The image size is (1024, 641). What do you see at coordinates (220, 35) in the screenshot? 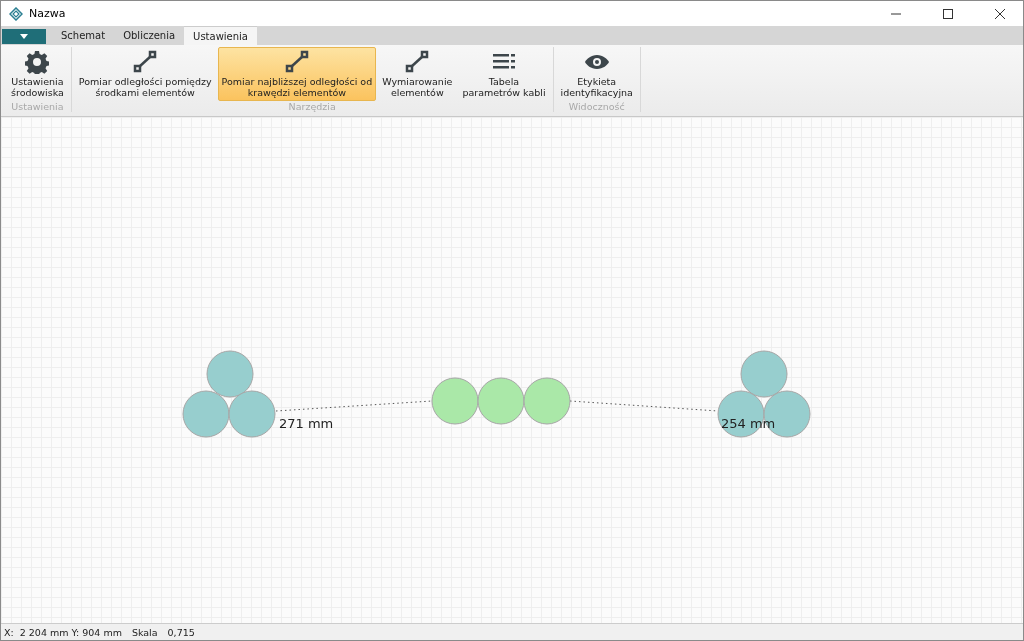
I see `ribbon-tab: Ustawienia` at bounding box center [220, 35].